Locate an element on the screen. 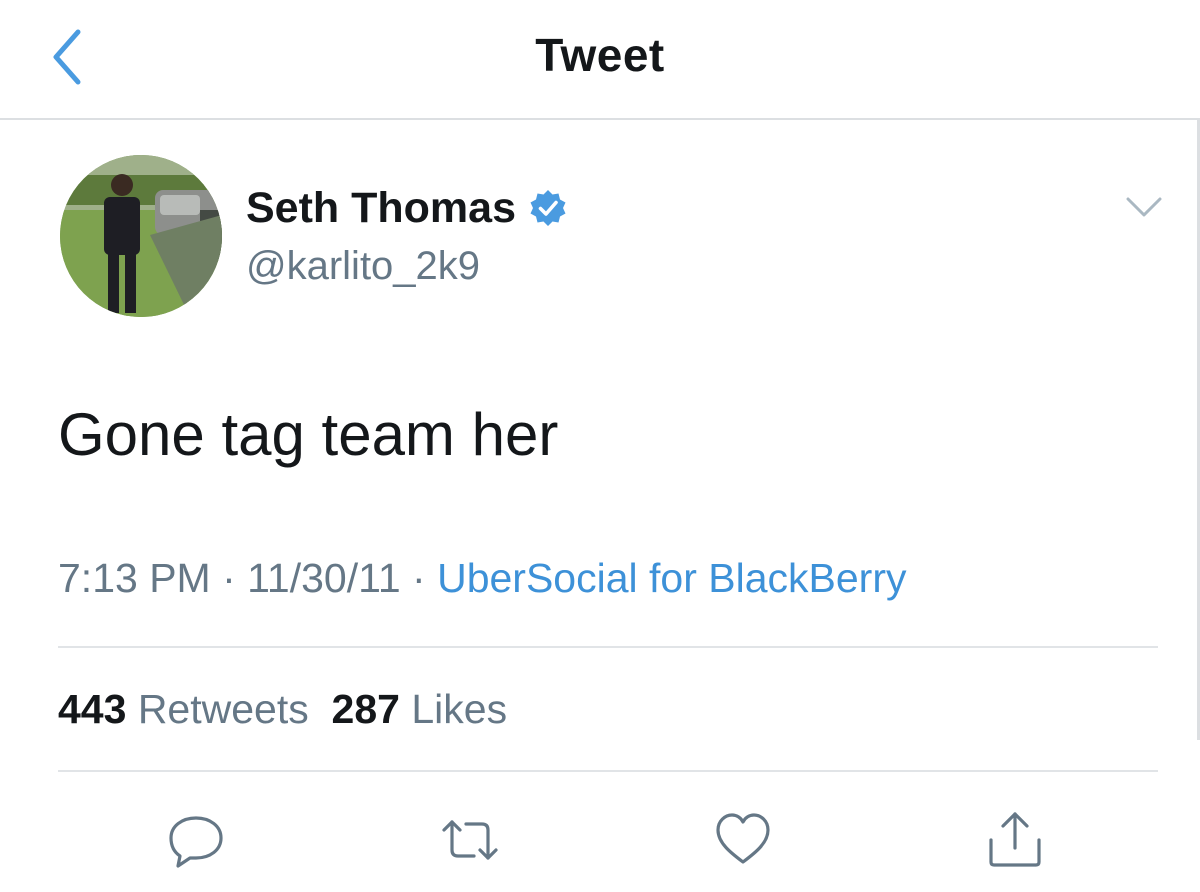 The width and height of the screenshot is (1200, 892). reply-icon is located at coordinates (196, 842).